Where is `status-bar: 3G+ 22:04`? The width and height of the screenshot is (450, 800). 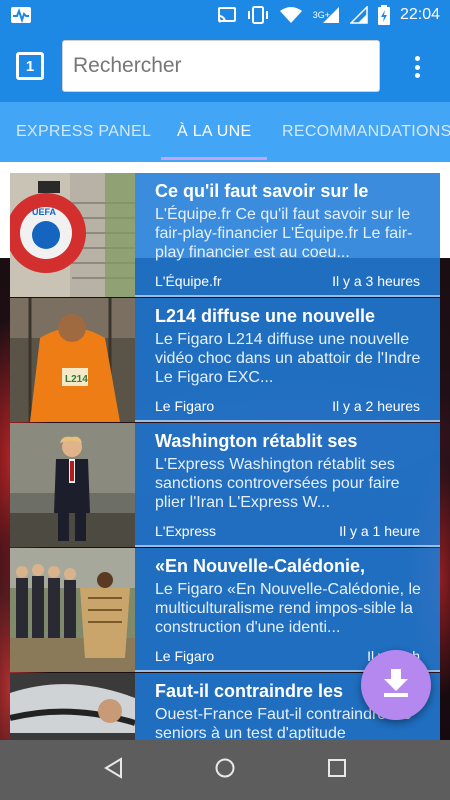 status-bar: 3G+ 22:04 is located at coordinates (225, 15).